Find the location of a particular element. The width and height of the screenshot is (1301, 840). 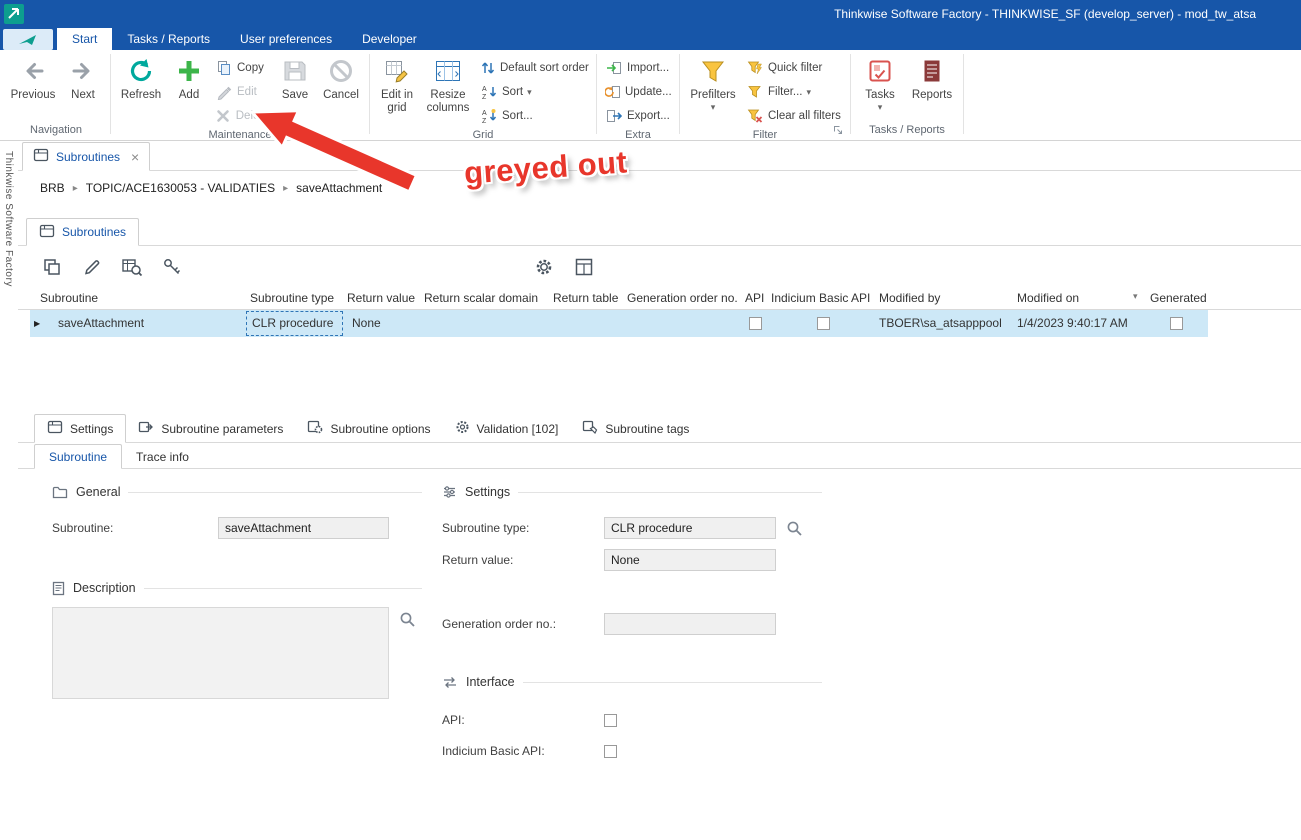

column-header-return-table: Return table is located at coordinates (585, 298).